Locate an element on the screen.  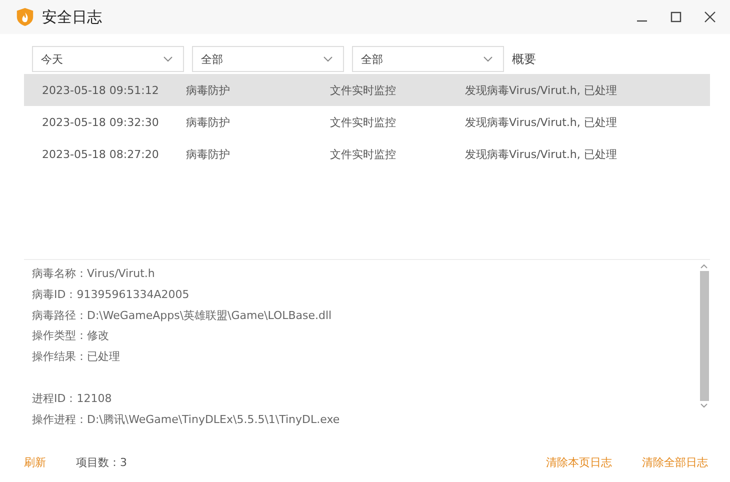
item-count: 项目数：3 is located at coordinates (101, 462).